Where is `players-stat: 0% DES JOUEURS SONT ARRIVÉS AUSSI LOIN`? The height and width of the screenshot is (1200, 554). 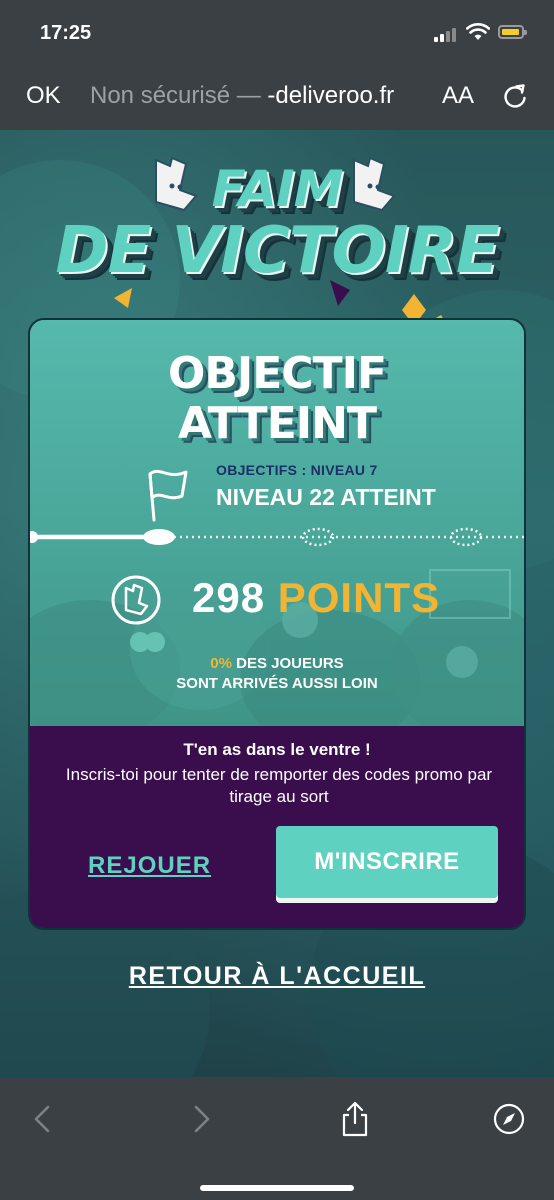 players-stat: 0% DES JOUEURS SONT ARRIVÉS AUSSI LOIN is located at coordinates (277, 674).